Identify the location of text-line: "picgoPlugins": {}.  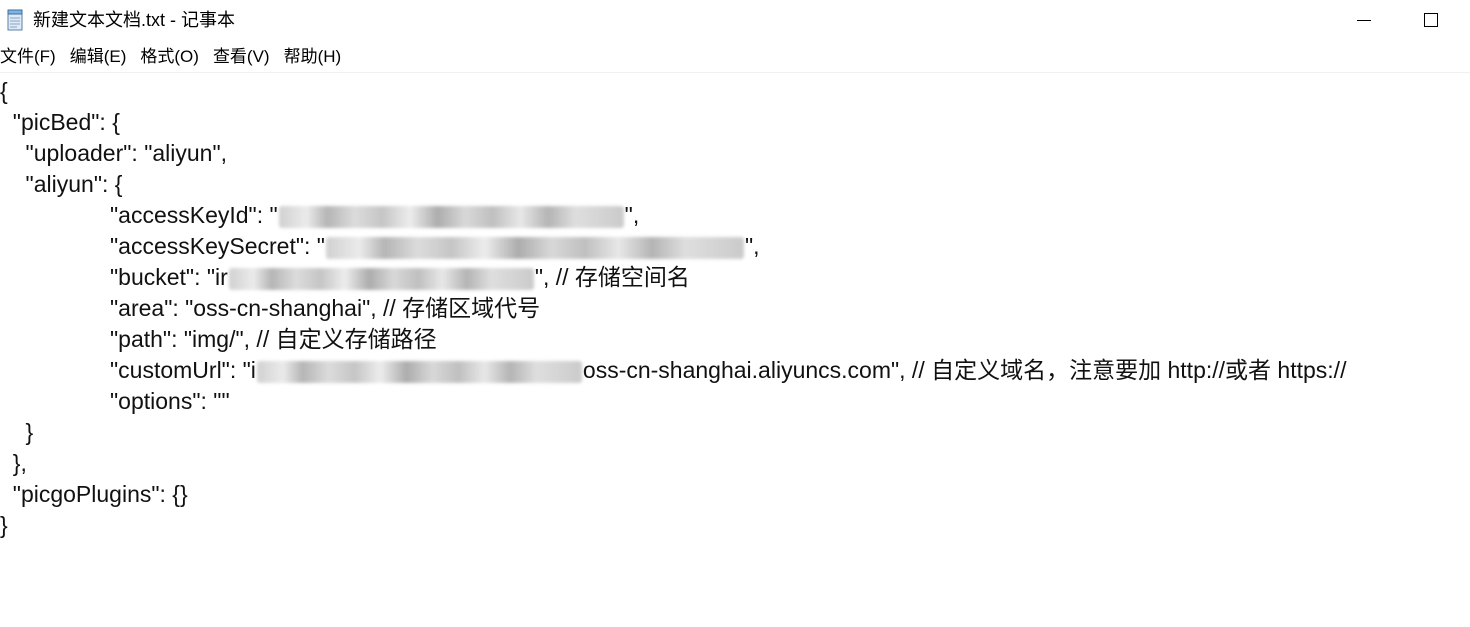
(94, 494).